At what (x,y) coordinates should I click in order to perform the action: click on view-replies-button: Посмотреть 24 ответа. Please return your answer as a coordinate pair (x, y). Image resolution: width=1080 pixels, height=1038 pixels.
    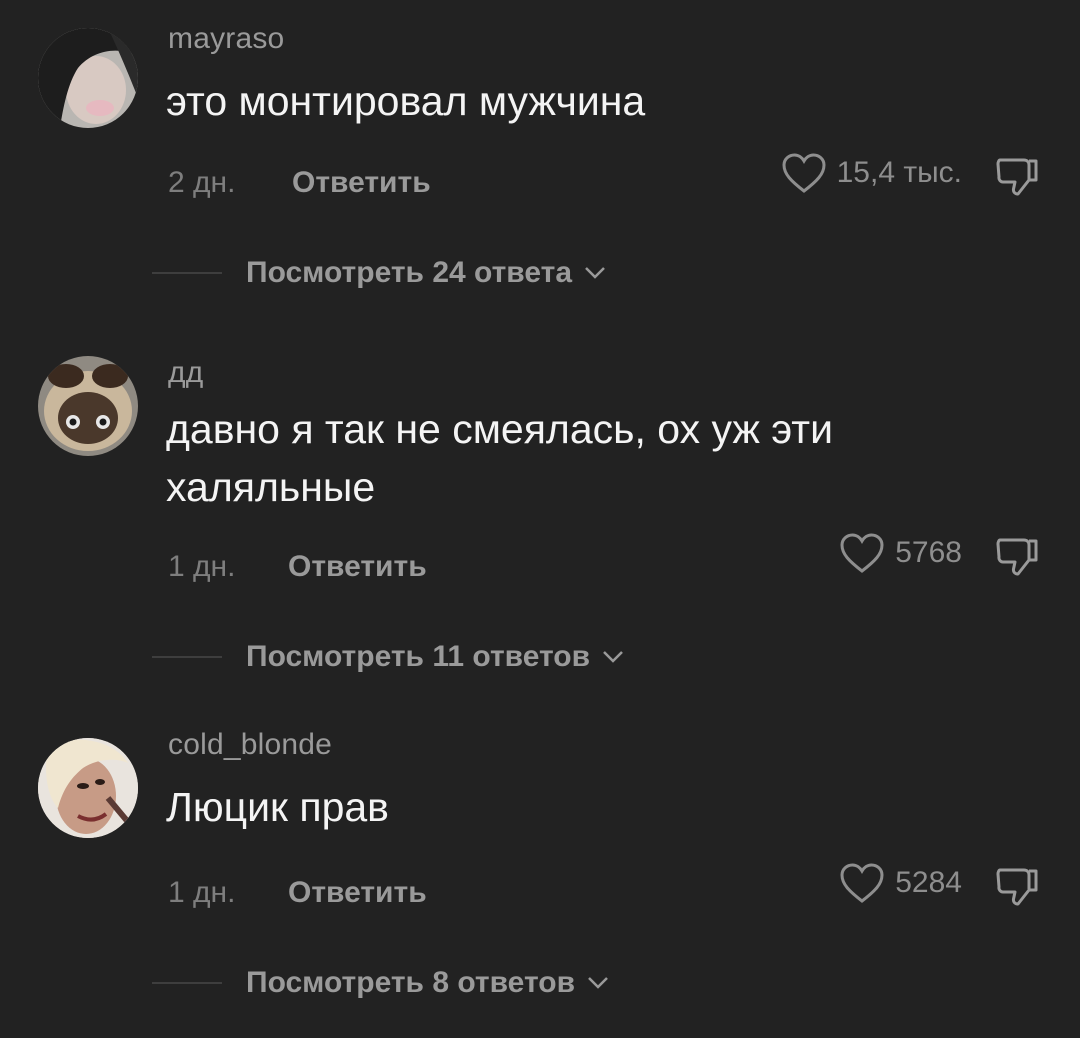
    Looking at the image, I should click on (379, 273).